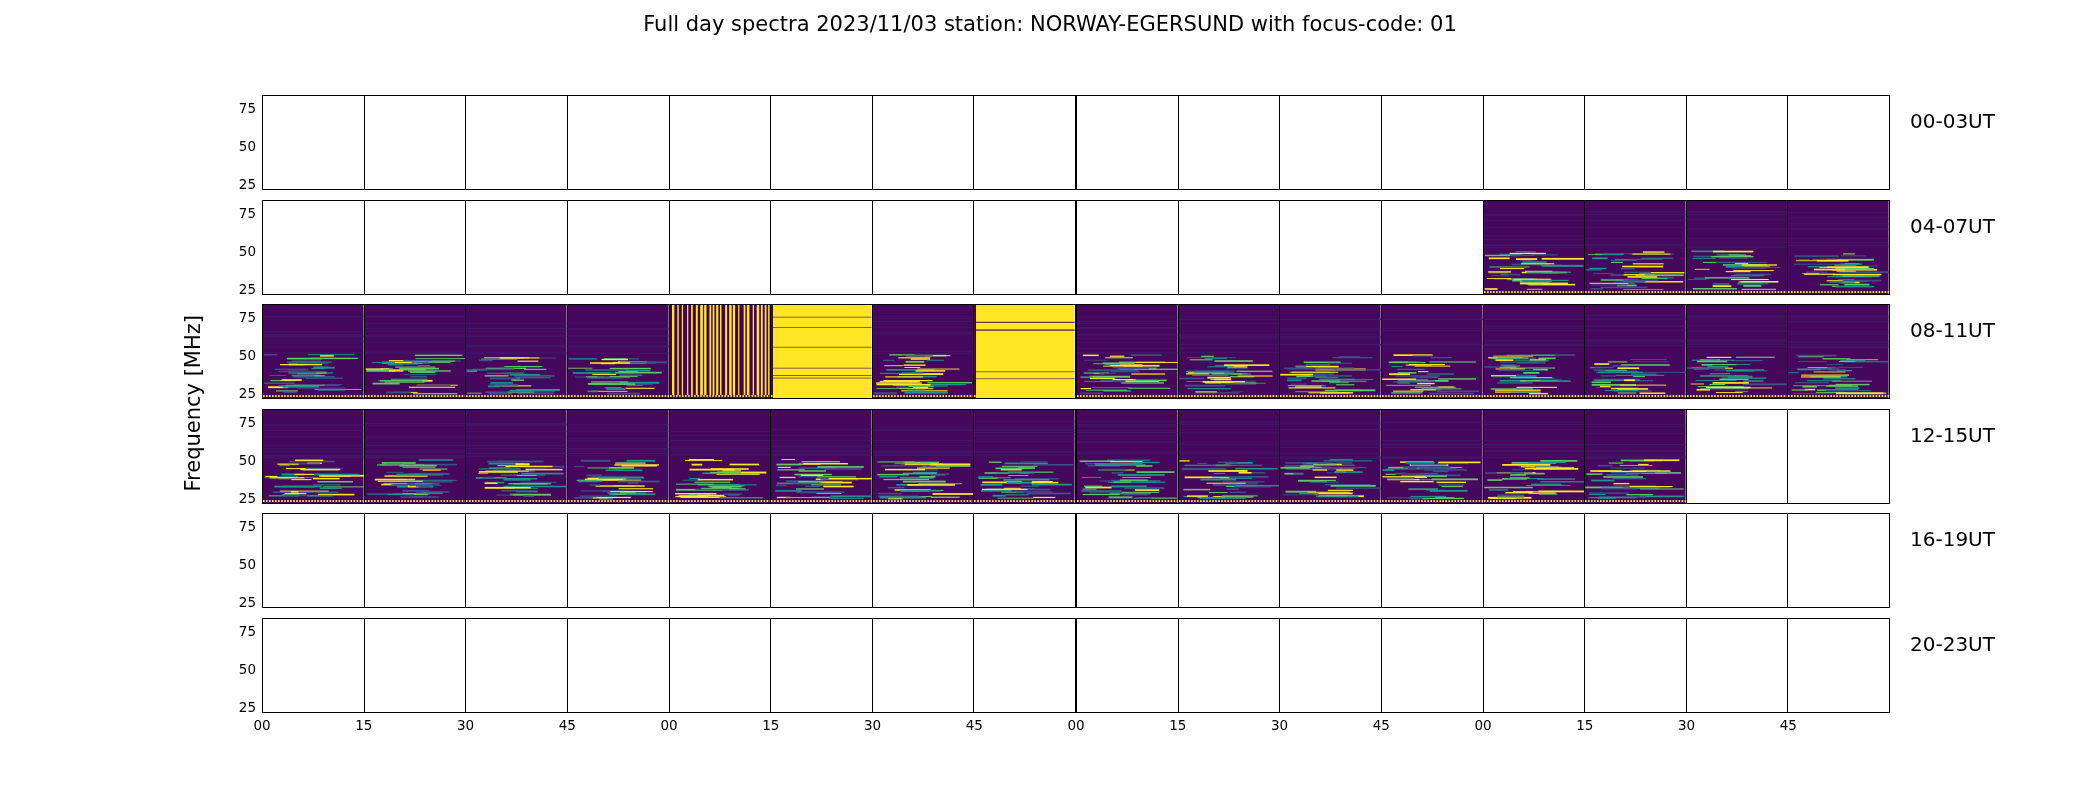 The width and height of the screenshot is (2100, 800). Describe the element at coordinates (1952, 121) in the screenshot. I see `row-label: 00-03UT` at that location.